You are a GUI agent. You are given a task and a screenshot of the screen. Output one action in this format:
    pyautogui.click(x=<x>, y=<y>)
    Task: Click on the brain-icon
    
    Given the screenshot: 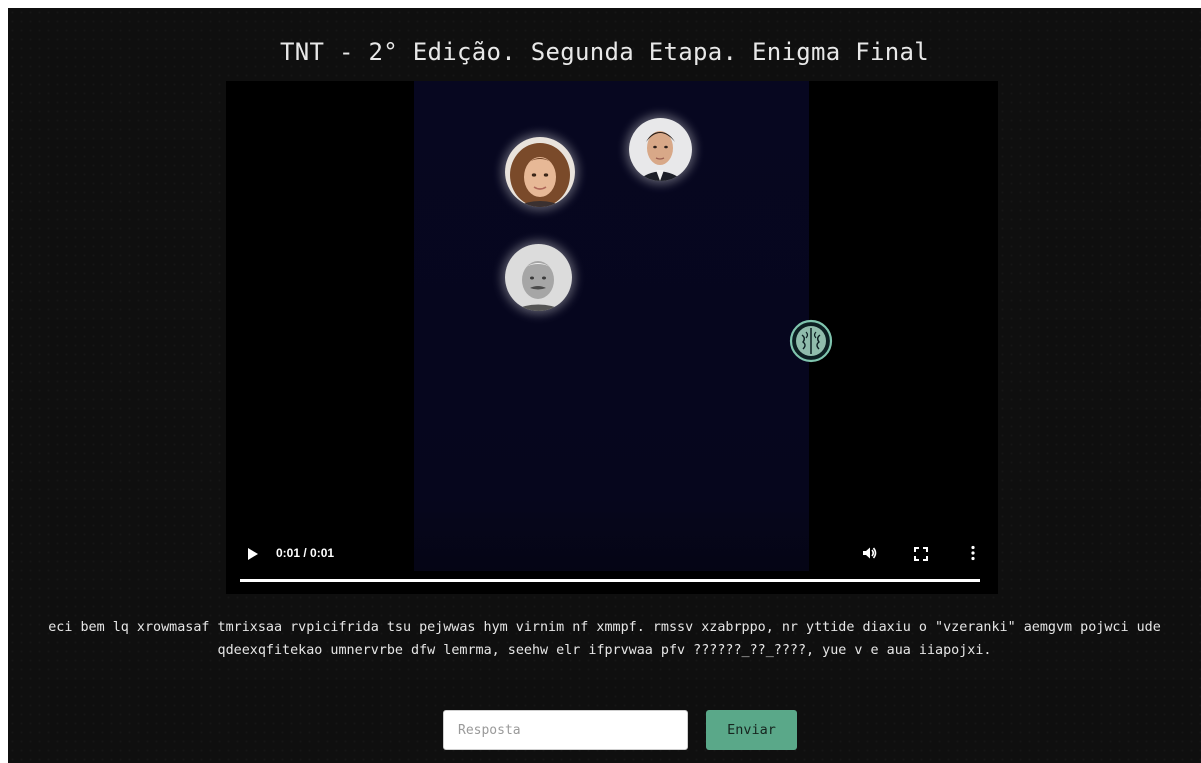 What is the action you would take?
    pyautogui.click(x=811, y=341)
    